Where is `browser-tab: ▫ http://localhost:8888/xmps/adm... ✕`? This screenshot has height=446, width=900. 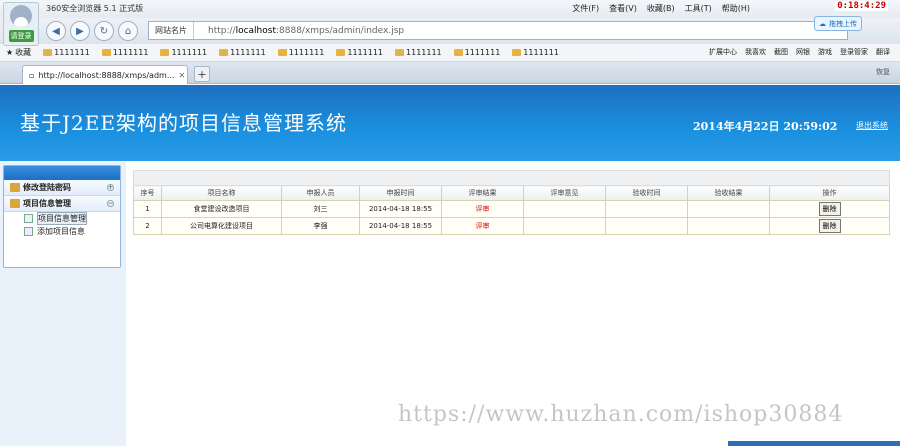
browser-tab: ▫ http://localhost:8888/xmps/adm... ✕ is located at coordinates (105, 74).